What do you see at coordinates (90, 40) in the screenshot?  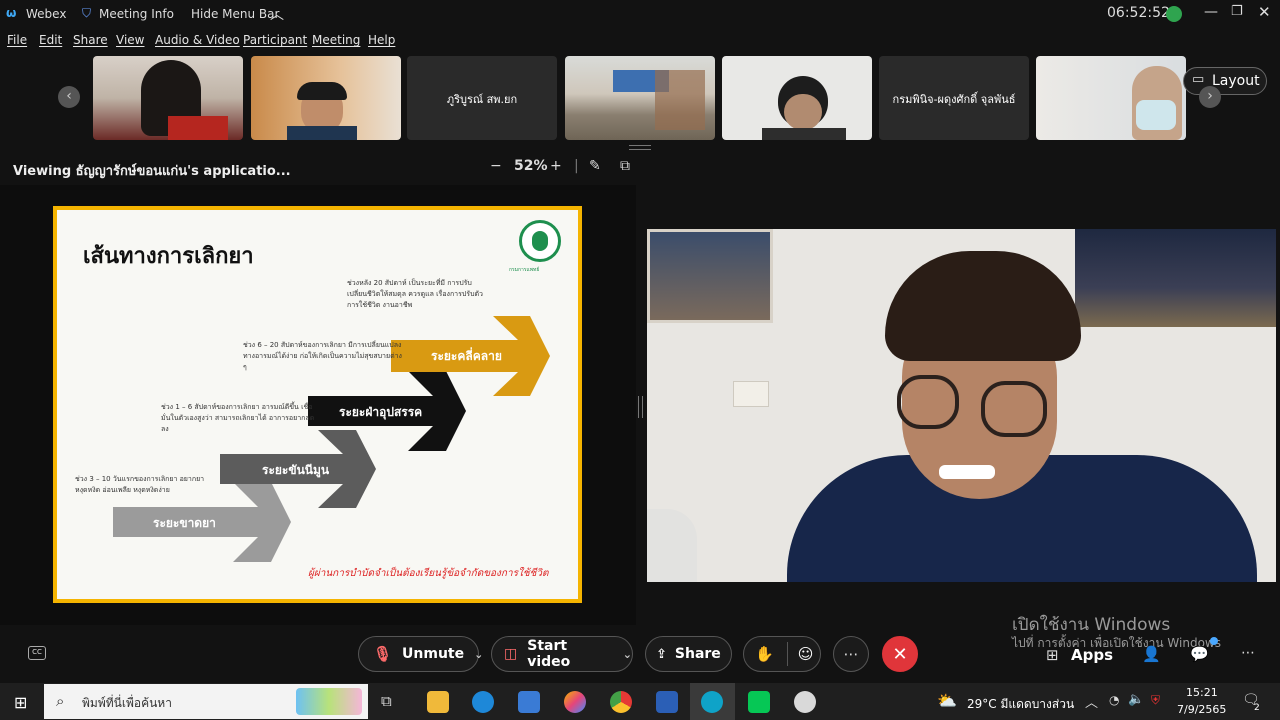 I see `menu-share: Share` at bounding box center [90, 40].